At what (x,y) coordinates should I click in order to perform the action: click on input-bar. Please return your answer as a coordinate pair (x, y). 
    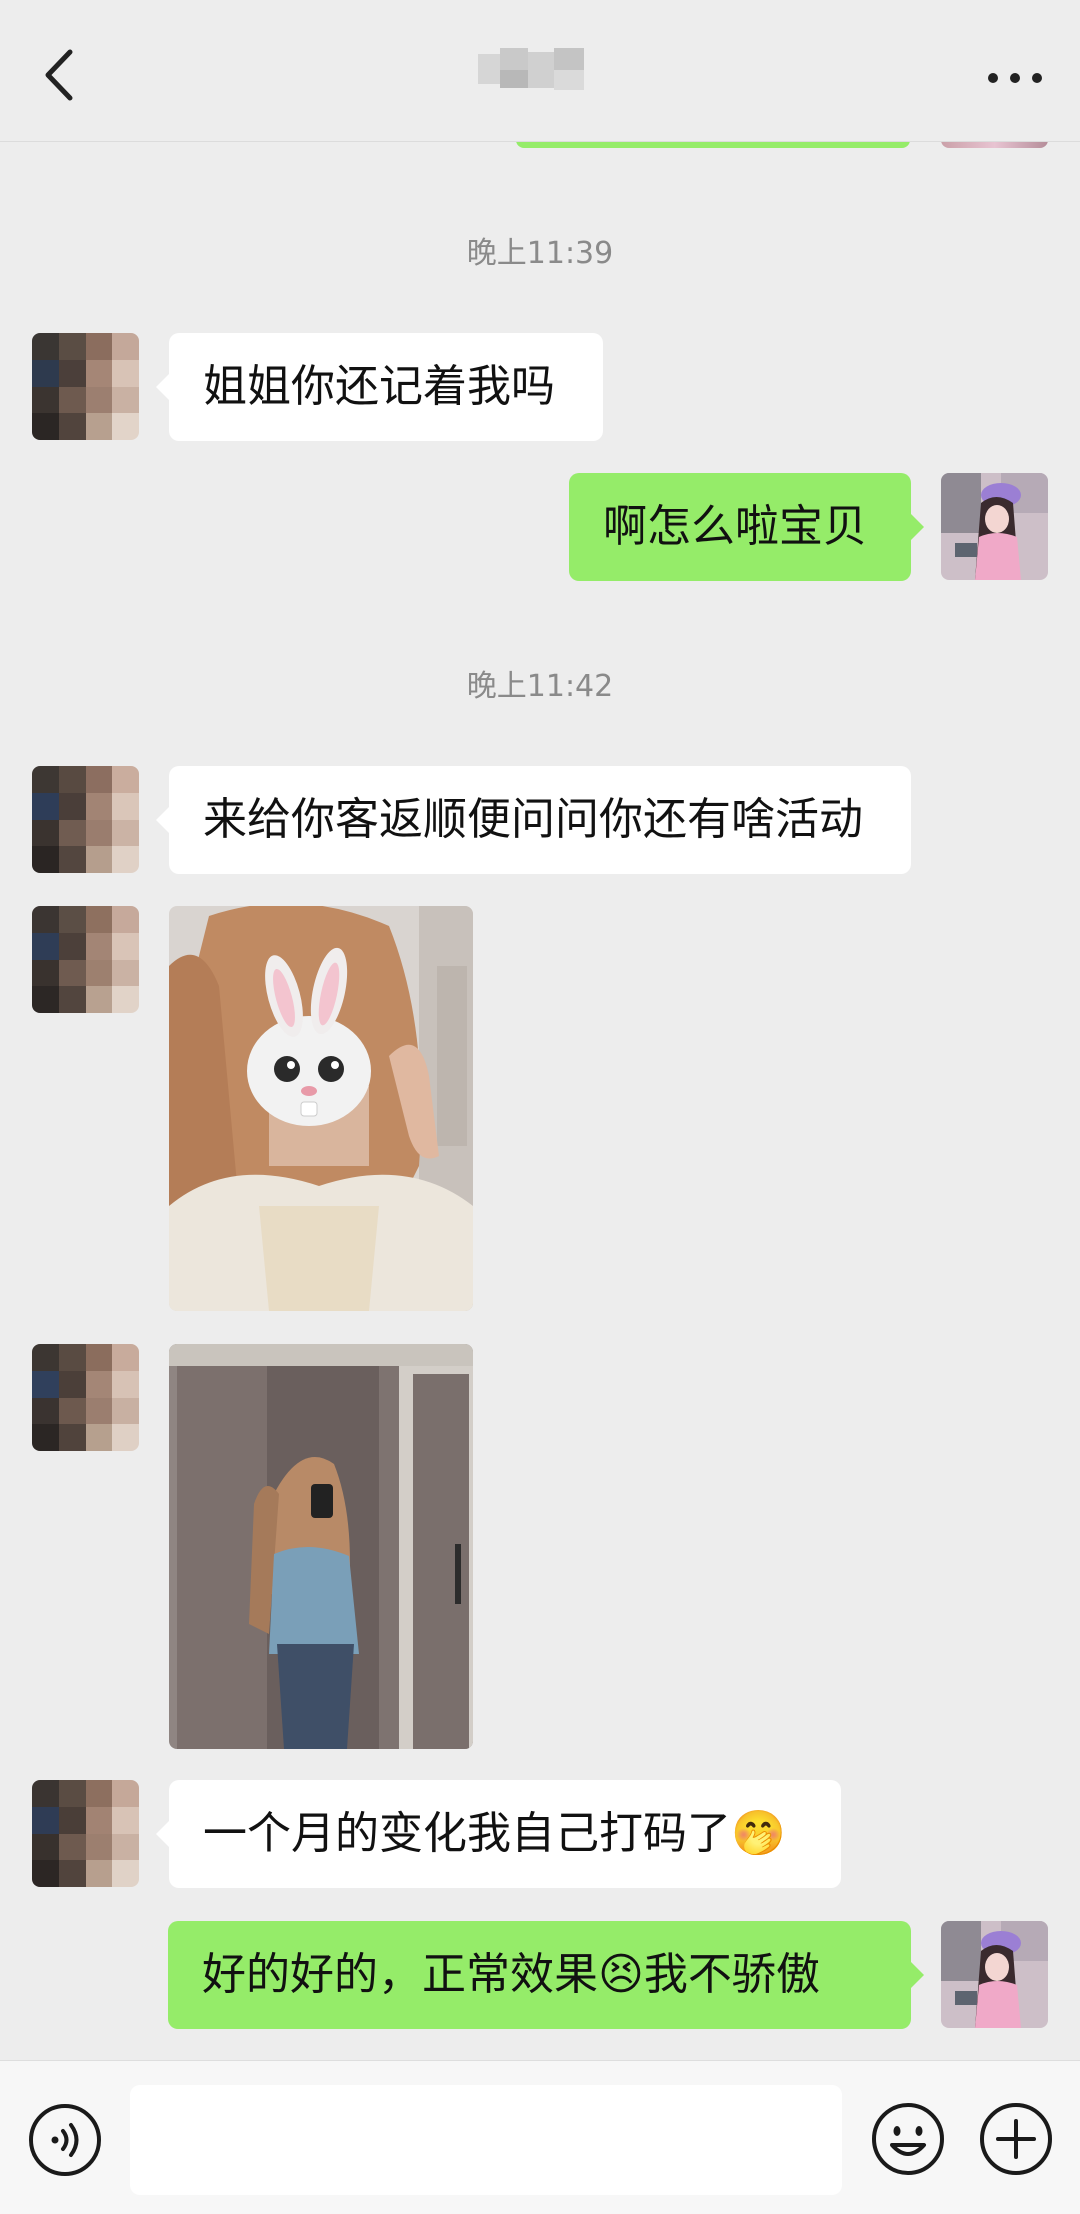
    Looking at the image, I should click on (540, 2137).